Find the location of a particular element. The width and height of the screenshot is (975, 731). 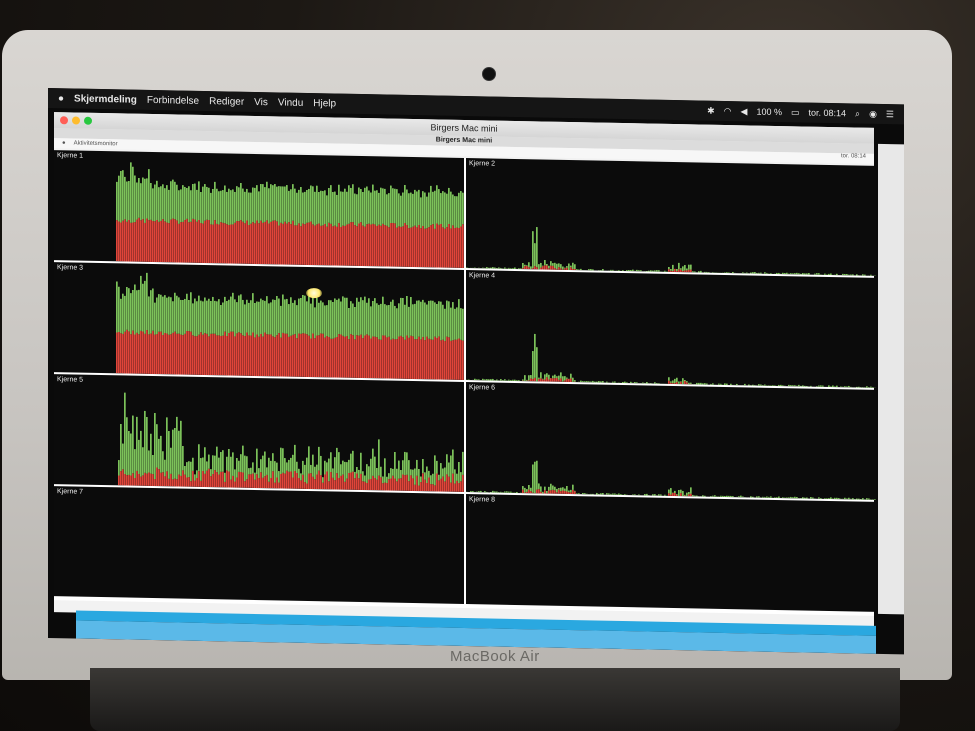

core-label: Kjerne 7 is located at coordinates (70, 492).